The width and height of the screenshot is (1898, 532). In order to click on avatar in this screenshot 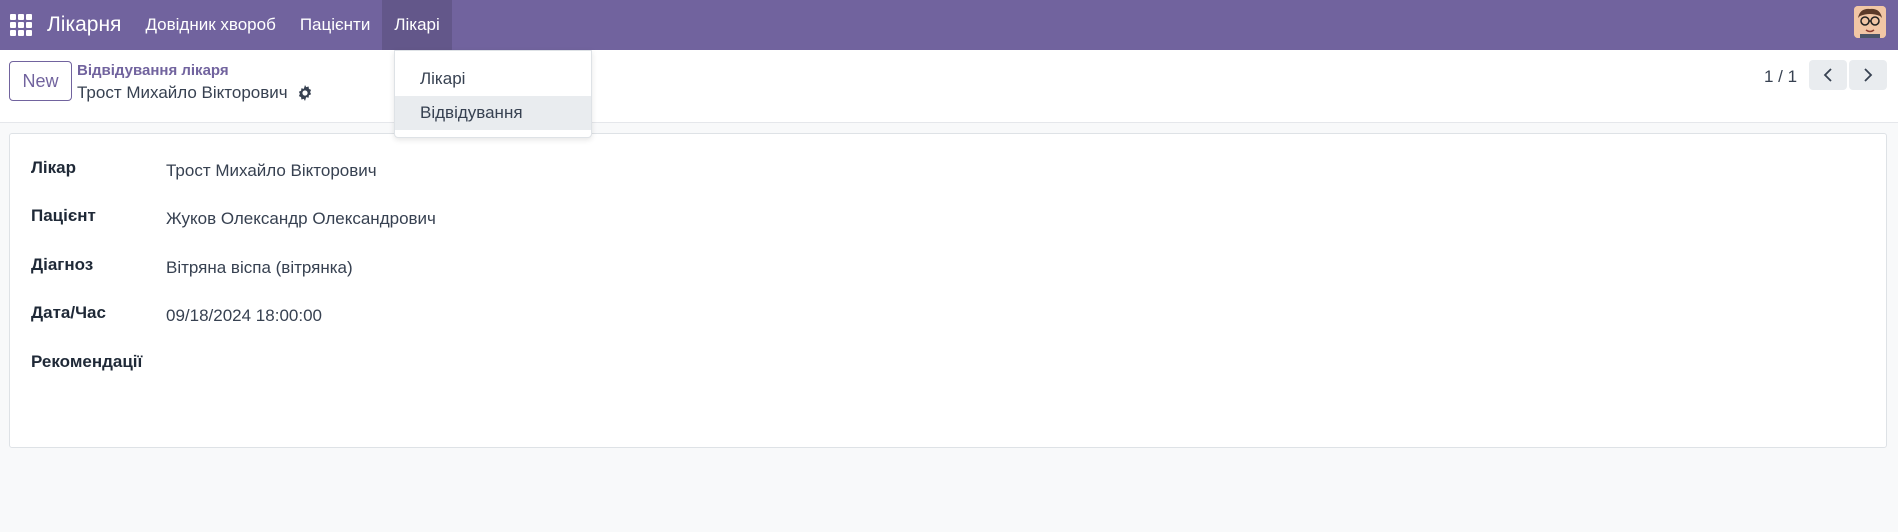, I will do `click(1870, 22)`.